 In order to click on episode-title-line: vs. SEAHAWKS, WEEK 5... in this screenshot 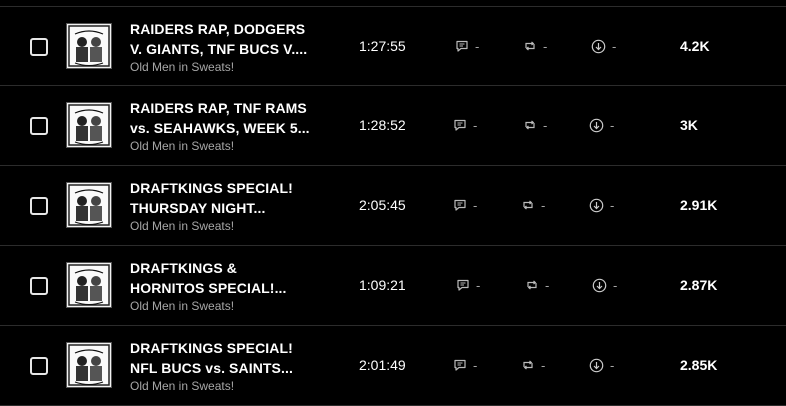, I will do `click(220, 128)`.